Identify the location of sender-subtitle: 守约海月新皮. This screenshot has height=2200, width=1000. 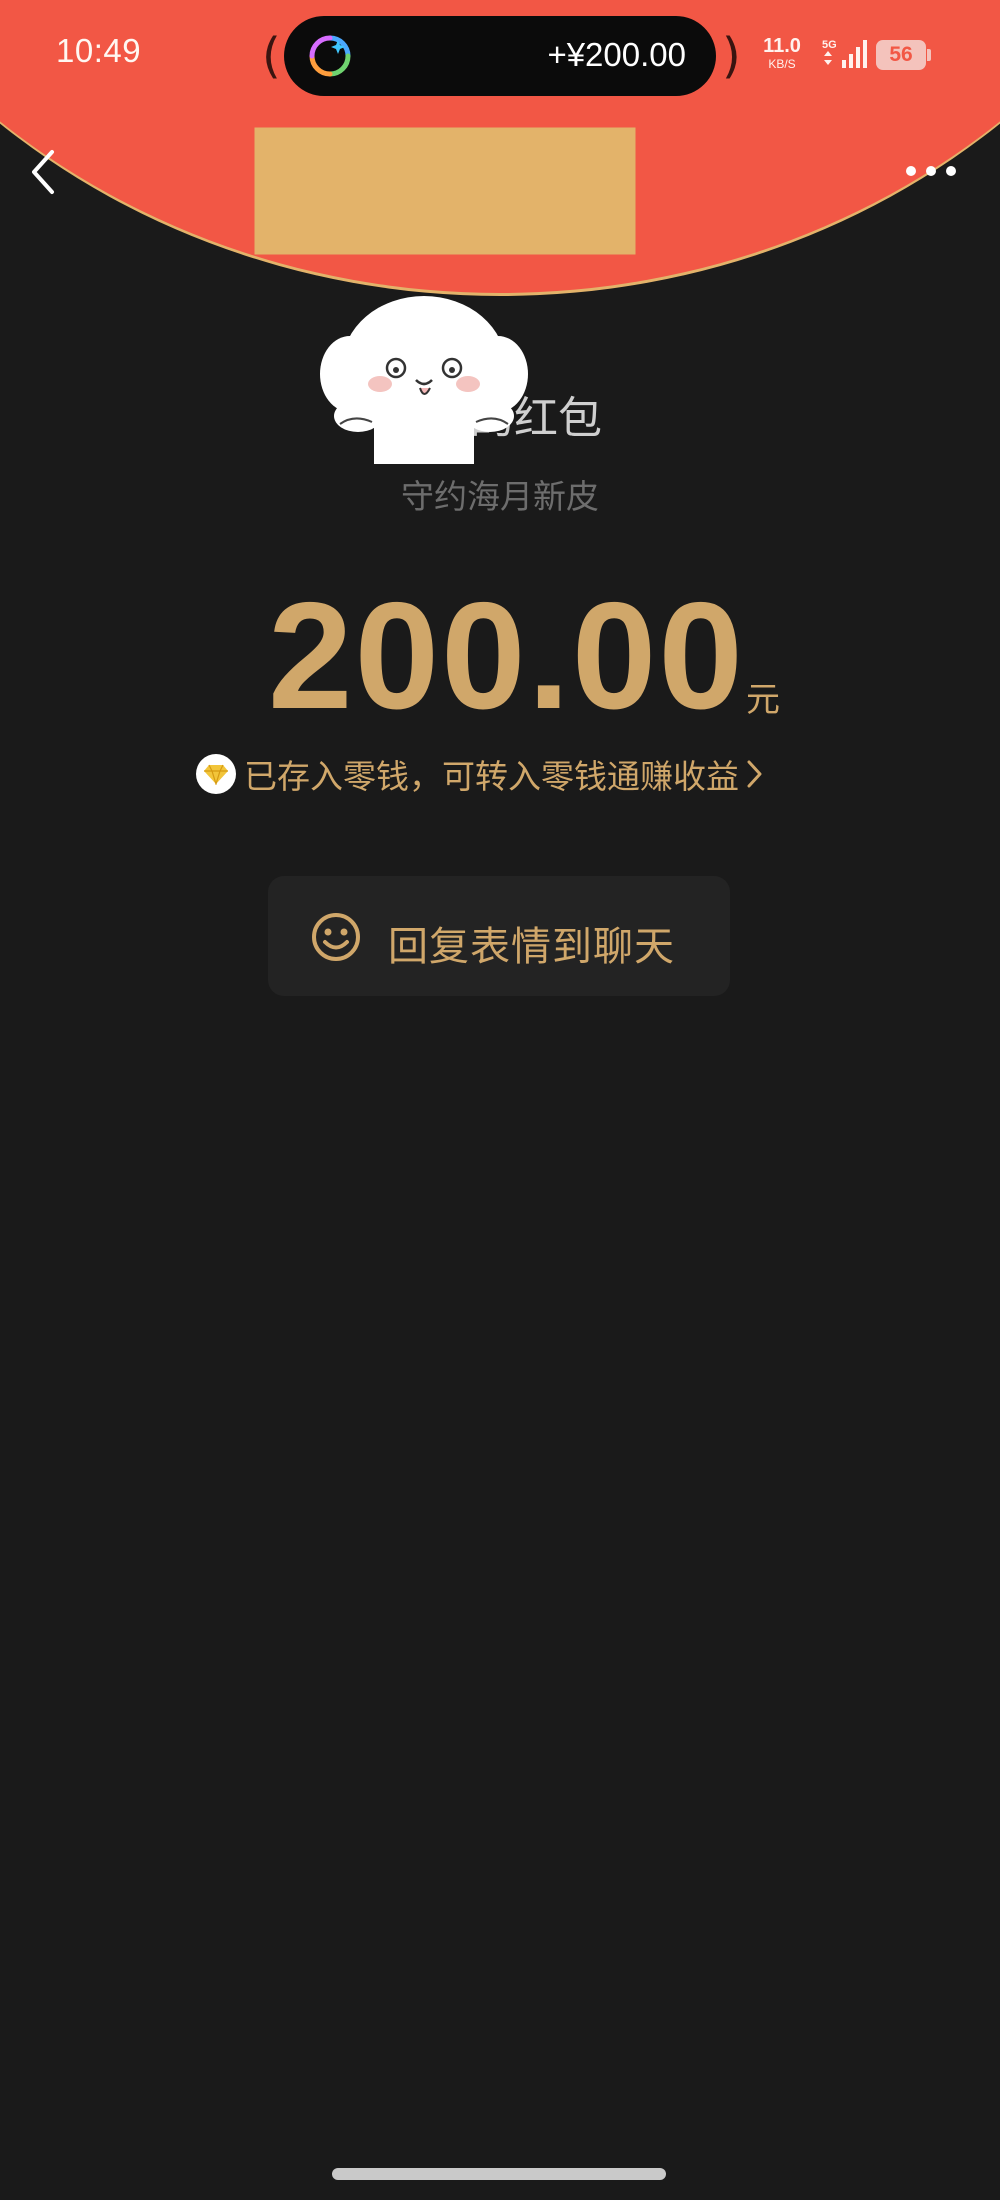
(500, 496).